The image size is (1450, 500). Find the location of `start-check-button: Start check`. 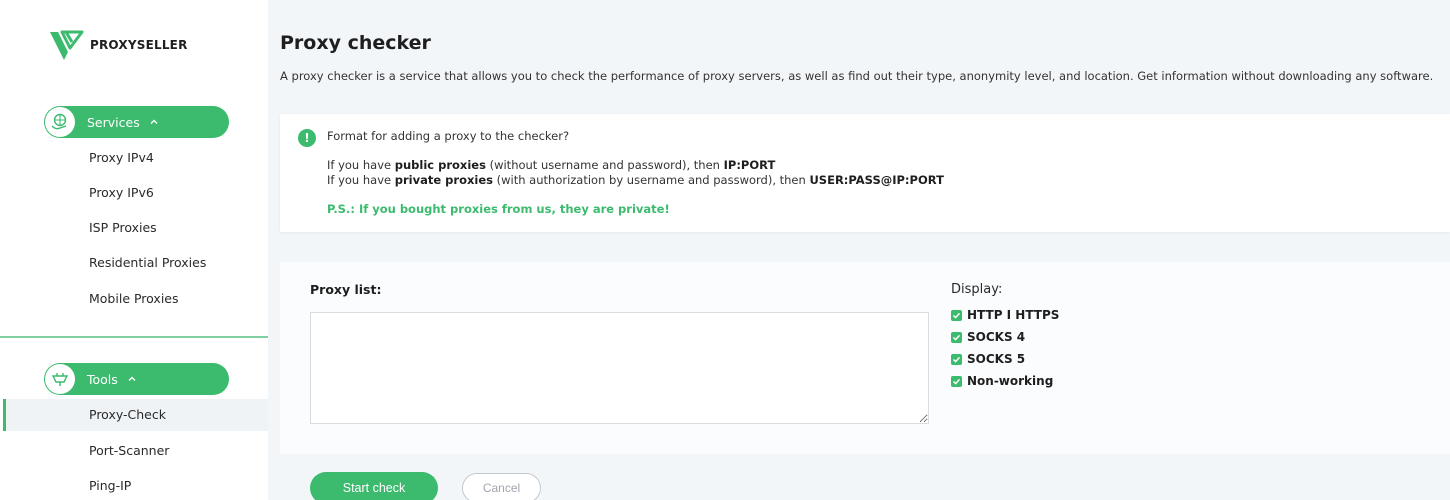

start-check-button: Start check is located at coordinates (374, 486).